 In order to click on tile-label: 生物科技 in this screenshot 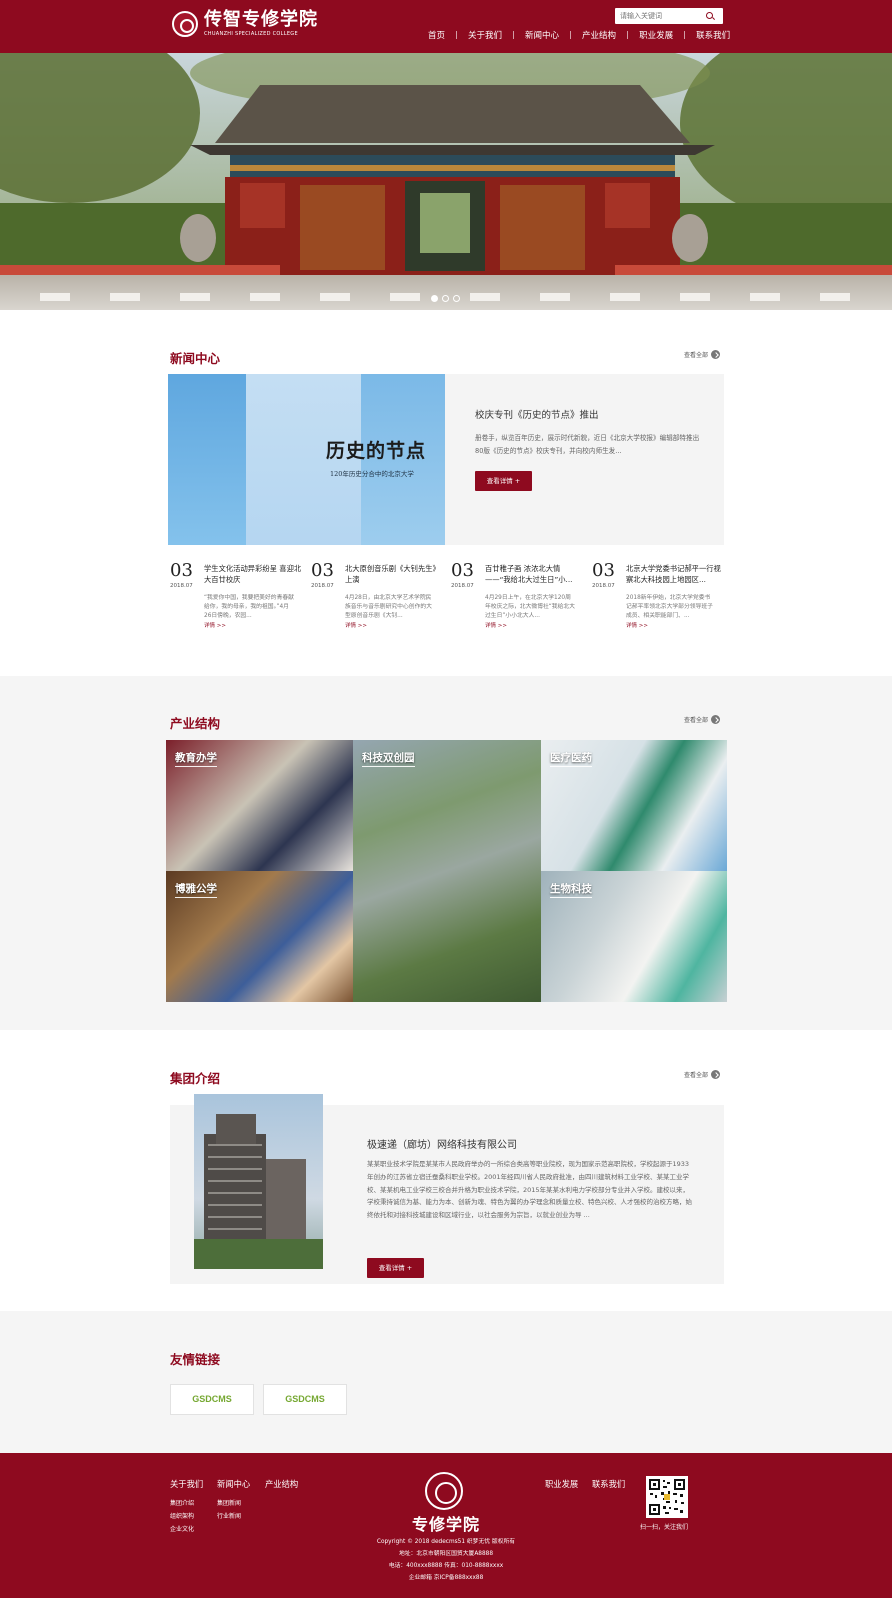, I will do `click(571, 889)`.